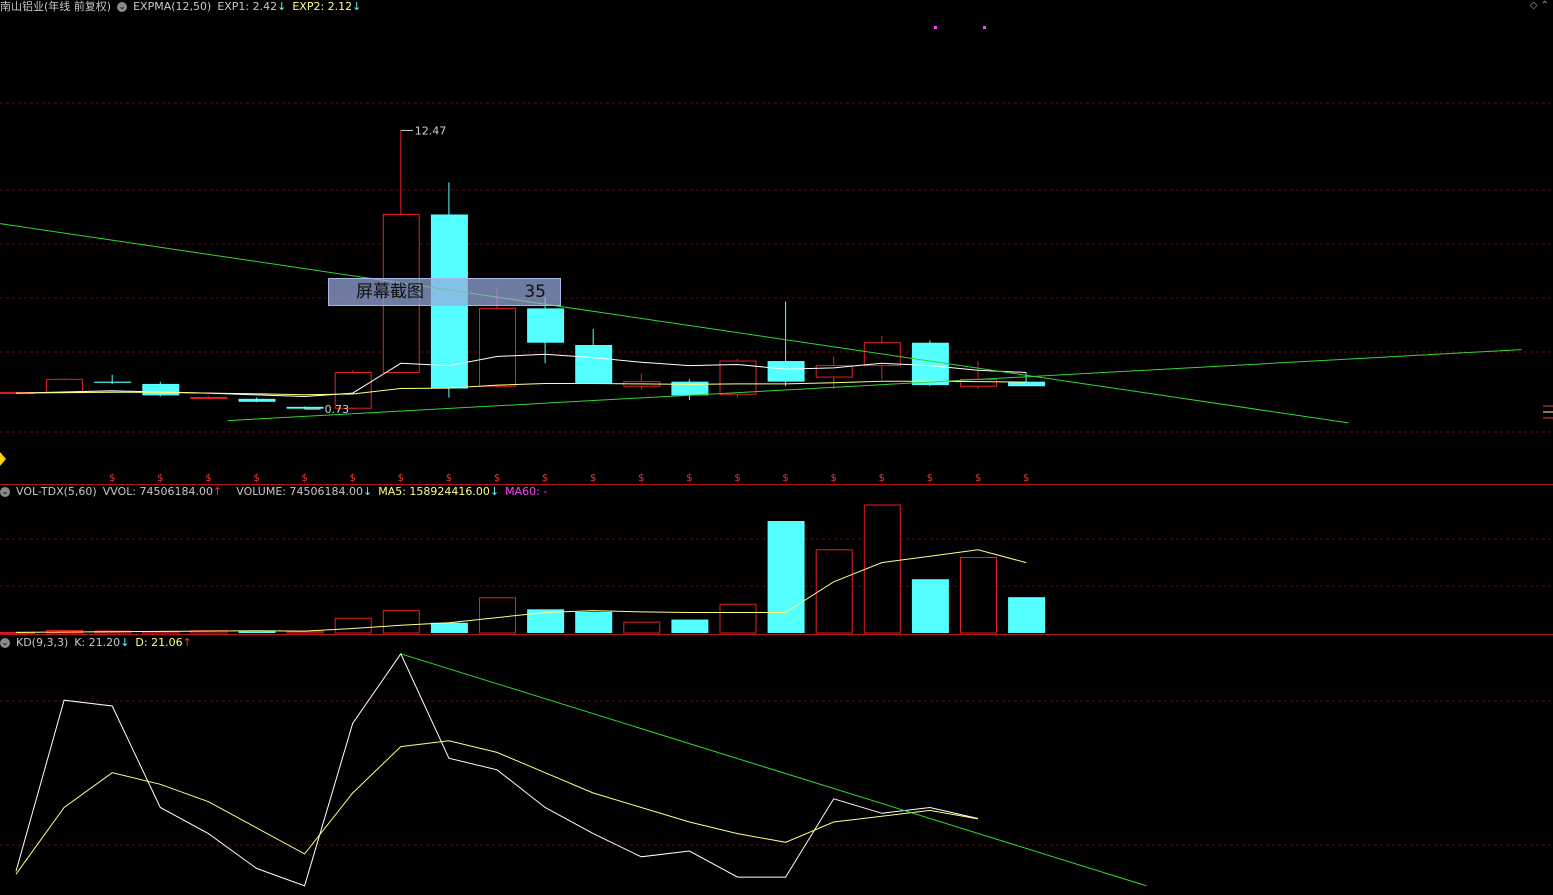 The width and height of the screenshot is (1553, 895). I want to click on vvol-arrow: ↑, so click(218, 491).